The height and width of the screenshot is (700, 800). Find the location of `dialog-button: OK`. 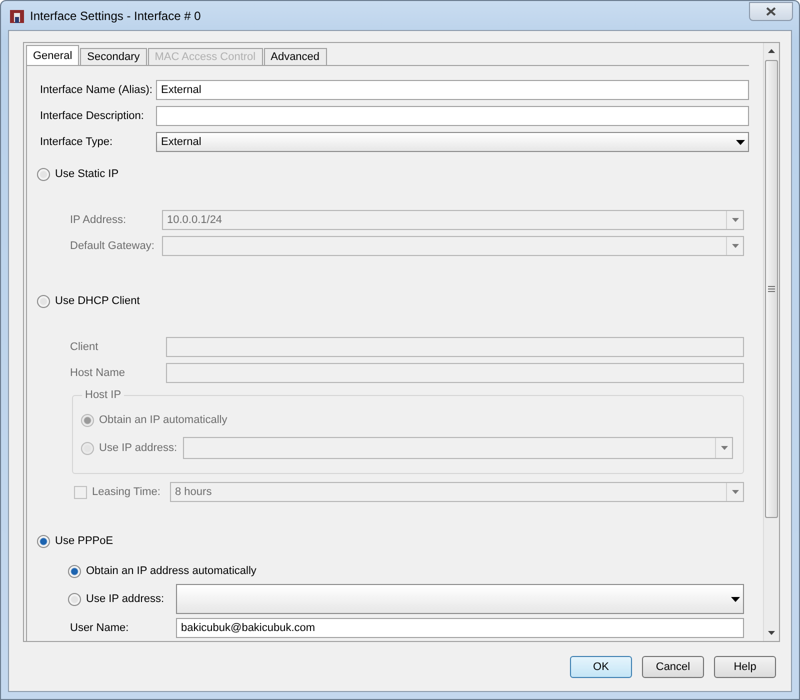

dialog-button: OK is located at coordinates (601, 667).